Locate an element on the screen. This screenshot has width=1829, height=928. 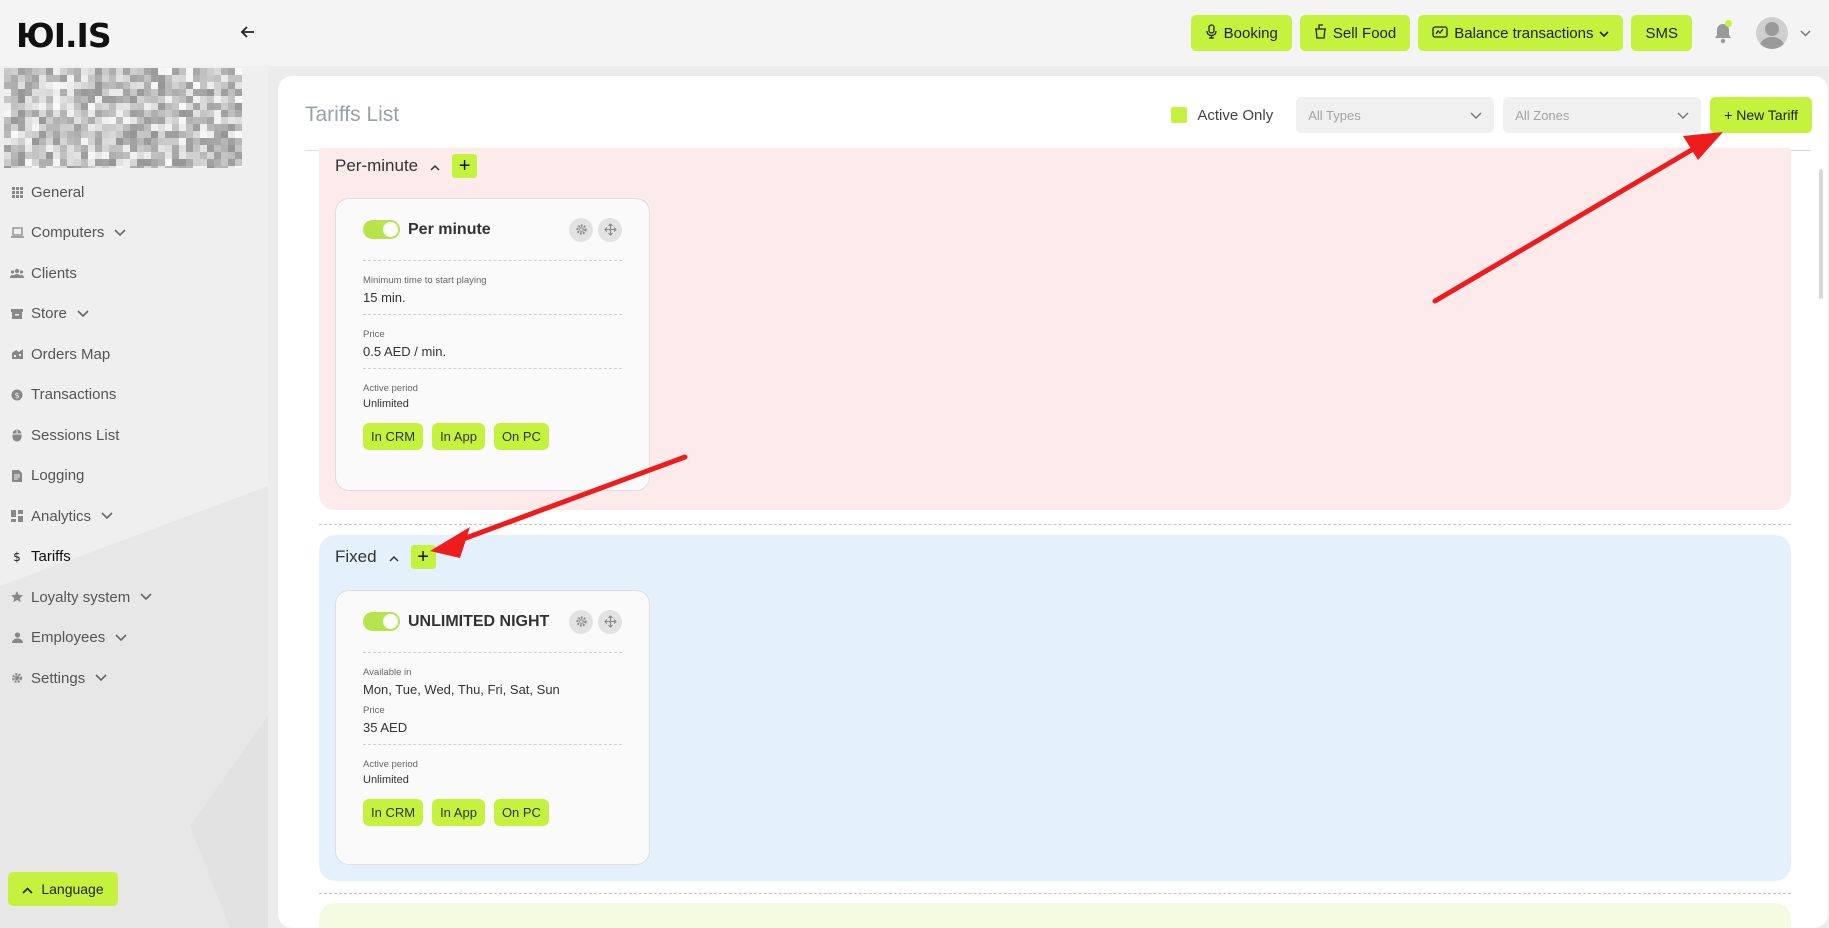
sidebar-item-label: Clients is located at coordinates (54, 273).